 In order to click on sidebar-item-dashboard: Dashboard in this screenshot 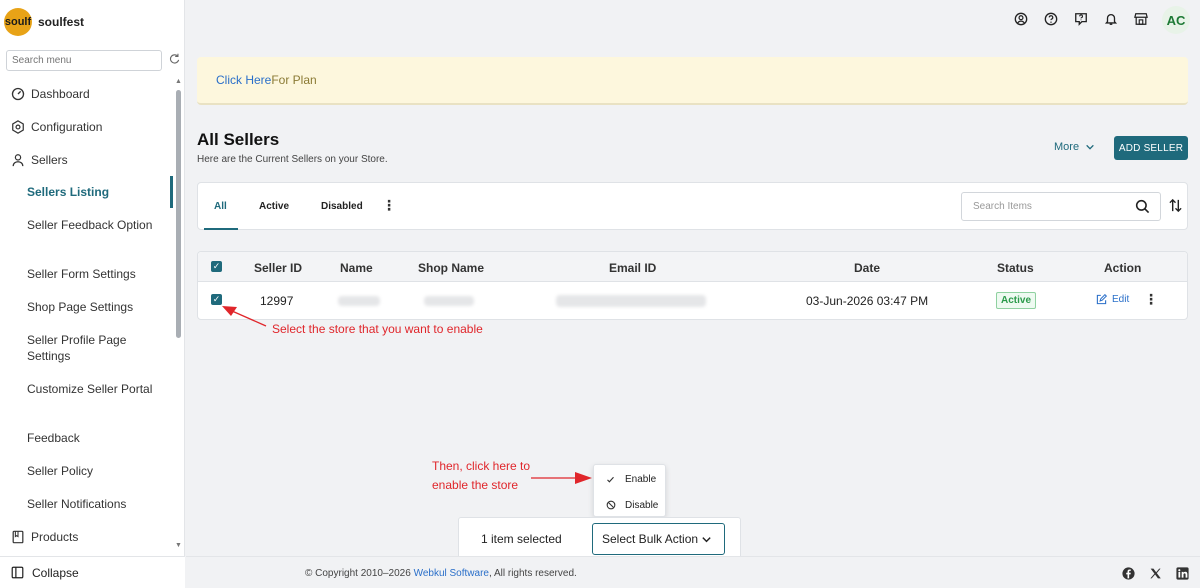, I will do `click(96, 94)`.